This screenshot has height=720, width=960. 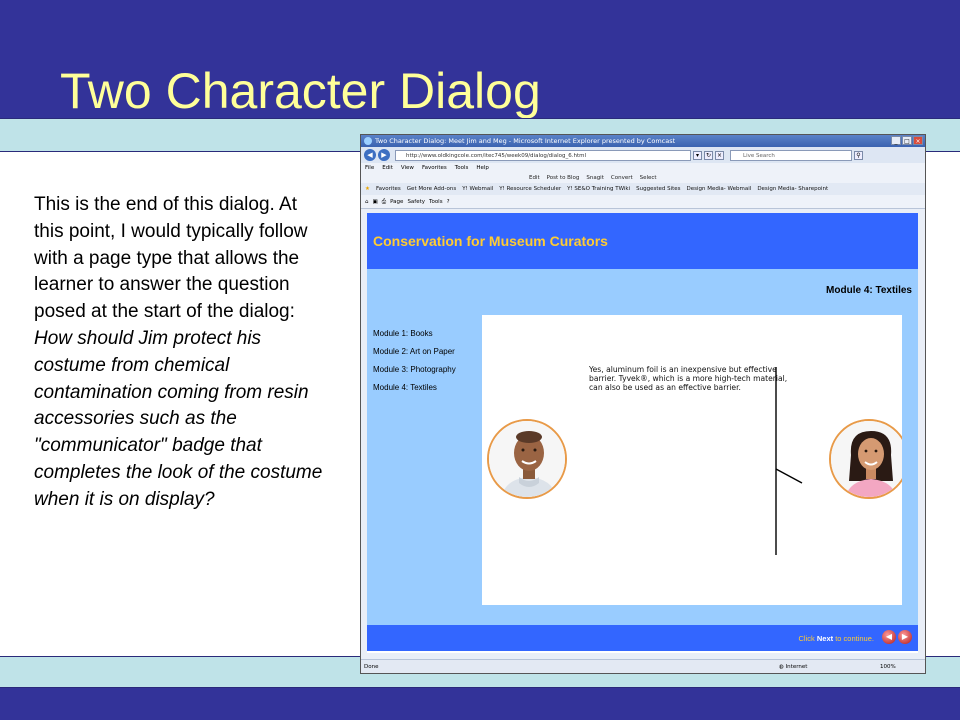 What do you see at coordinates (436, 201) in the screenshot?
I see `command-tools: Tools` at bounding box center [436, 201].